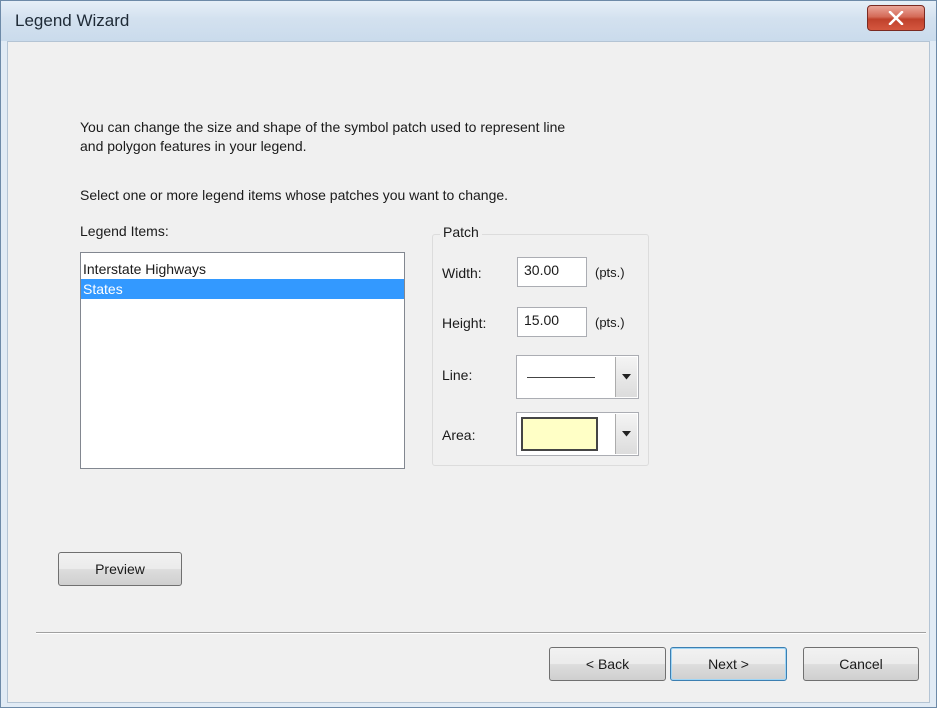 The height and width of the screenshot is (710, 939). What do you see at coordinates (242, 360) in the screenshot?
I see `legend-items-list: Interstate Highways States` at bounding box center [242, 360].